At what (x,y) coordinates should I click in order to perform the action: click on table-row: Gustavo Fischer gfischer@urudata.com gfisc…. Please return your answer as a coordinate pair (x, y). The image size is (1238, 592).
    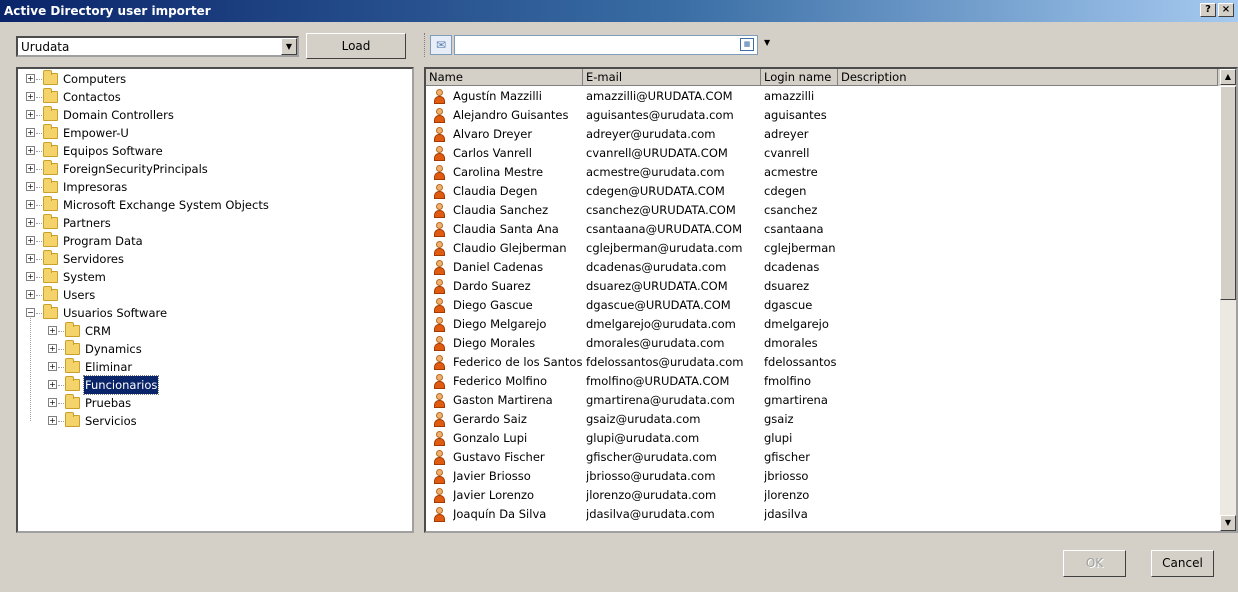
    Looking at the image, I should click on (822, 457).